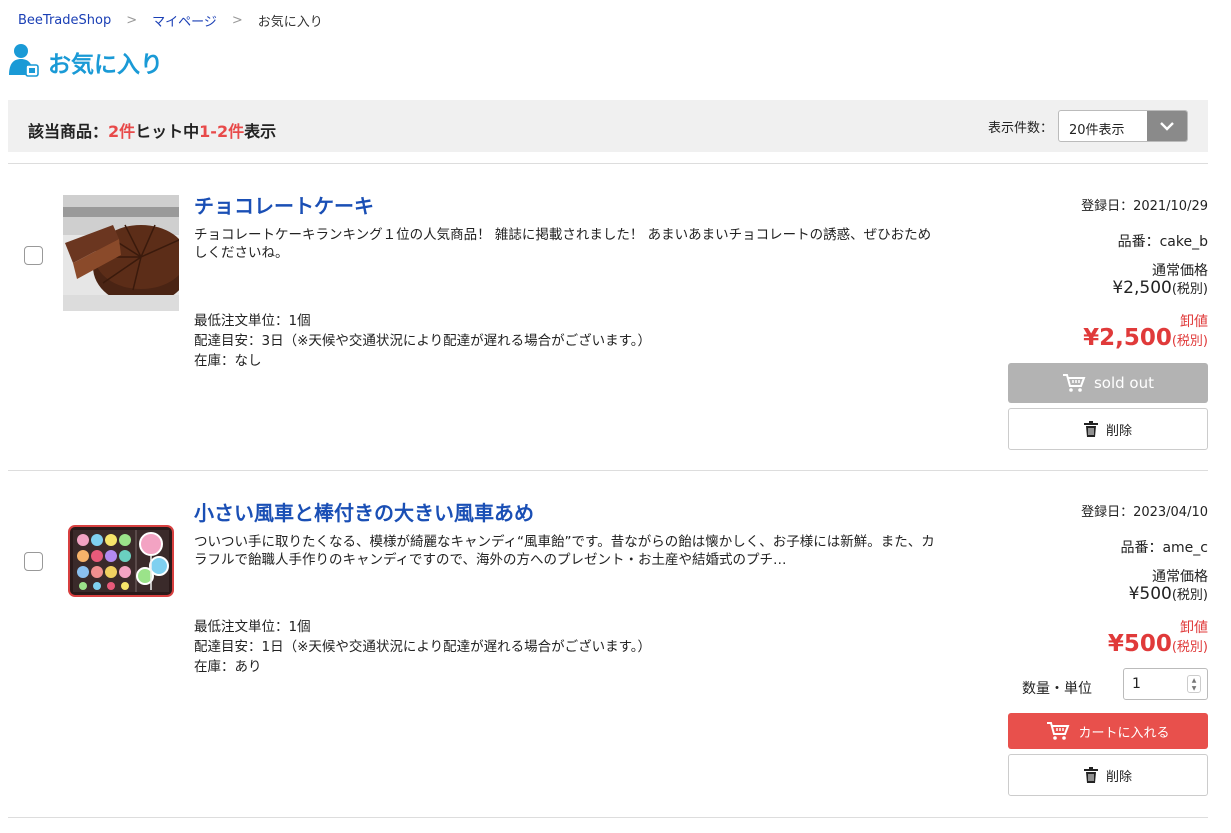 This screenshot has height=833, width=1231. What do you see at coordinates (24, 62) in the screenshot?
I see `user-icon` at bounding box center [24, 62].